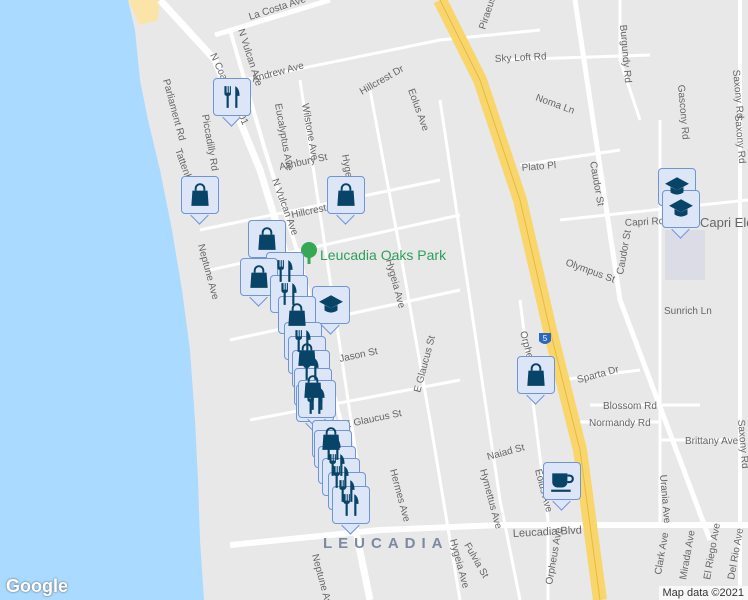  Describe the element at coordinates (712, 441) in the screenshot. I see `svg-text: Brittany Ave` at that location.